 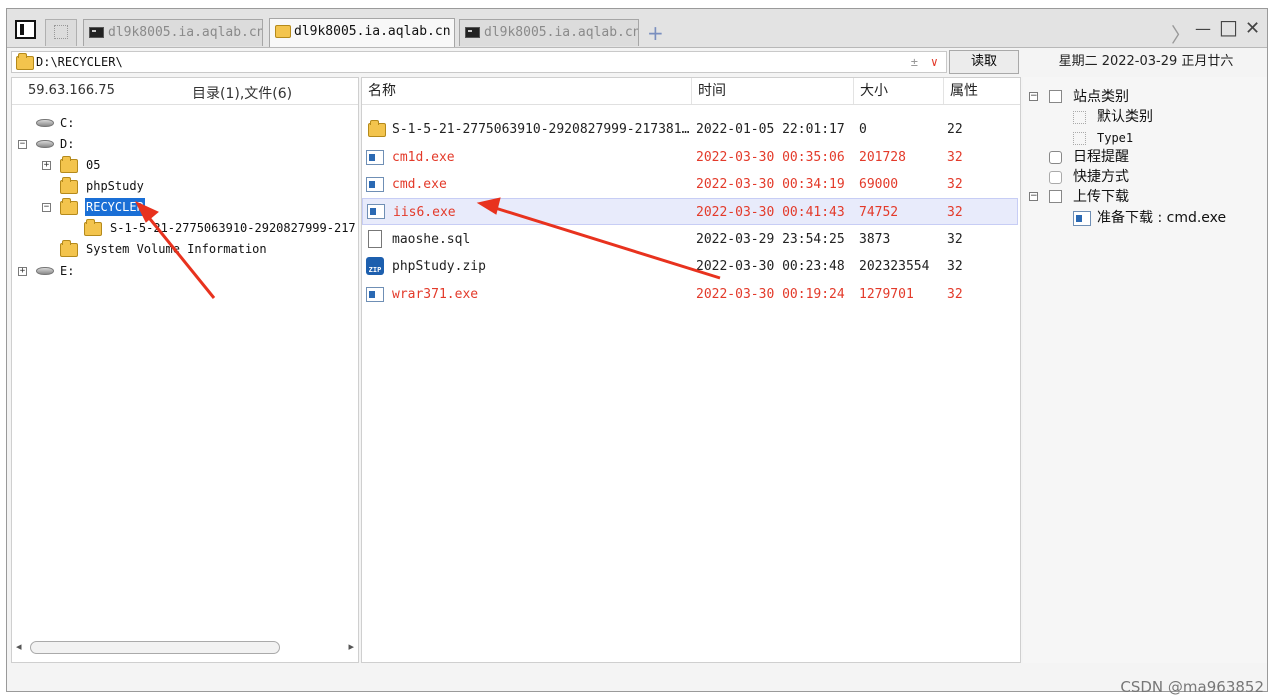 What do you see at coordinates (1055, 196) in the screenshot?
I see `transfer-icon` at bounding box center [1055, 196].